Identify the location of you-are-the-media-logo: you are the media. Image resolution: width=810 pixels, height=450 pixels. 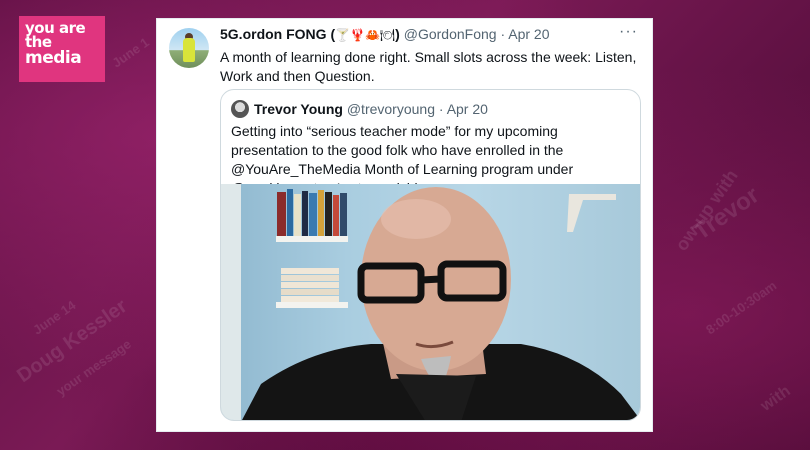
(62, 49).